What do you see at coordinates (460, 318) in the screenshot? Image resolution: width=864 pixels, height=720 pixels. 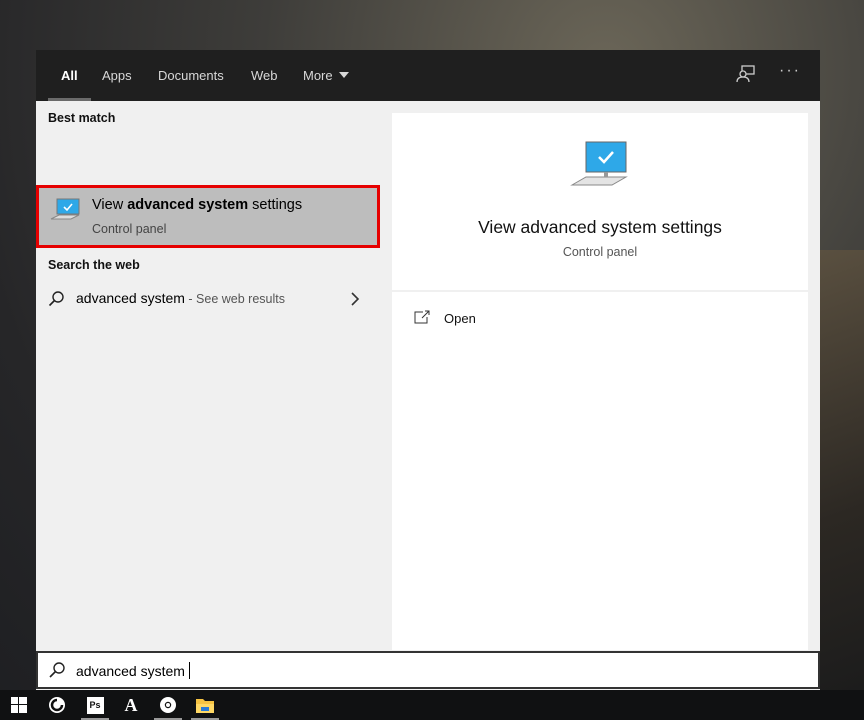 I see `open-label: Open` at bounding box center [460, 318].